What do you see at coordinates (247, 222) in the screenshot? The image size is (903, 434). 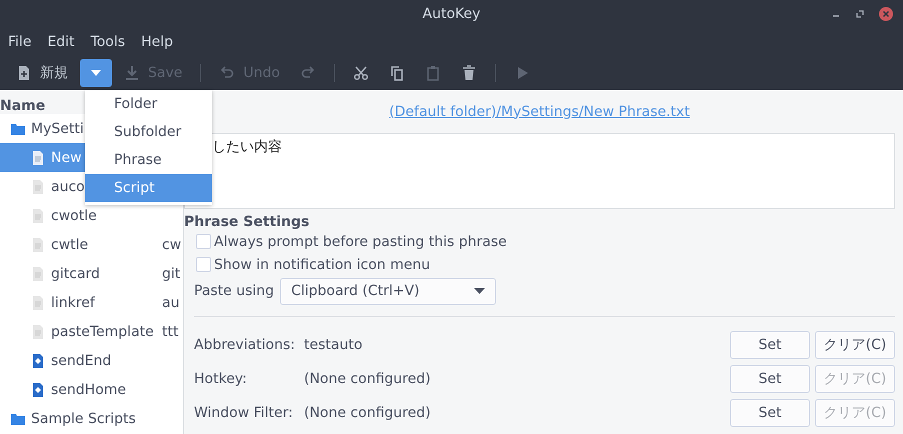 I see `section-heading: Phrase Settings` at bounding box center [247, 222].